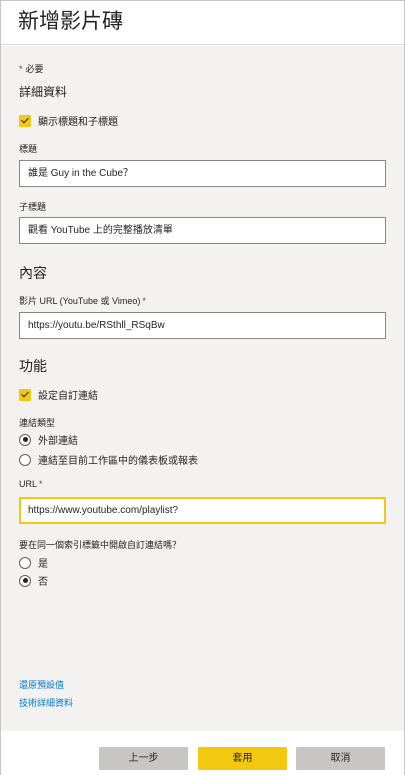  Describe the element at coordinates (33, 207) in the screenshot. I see `subtitle-label: 子標題` at that location.